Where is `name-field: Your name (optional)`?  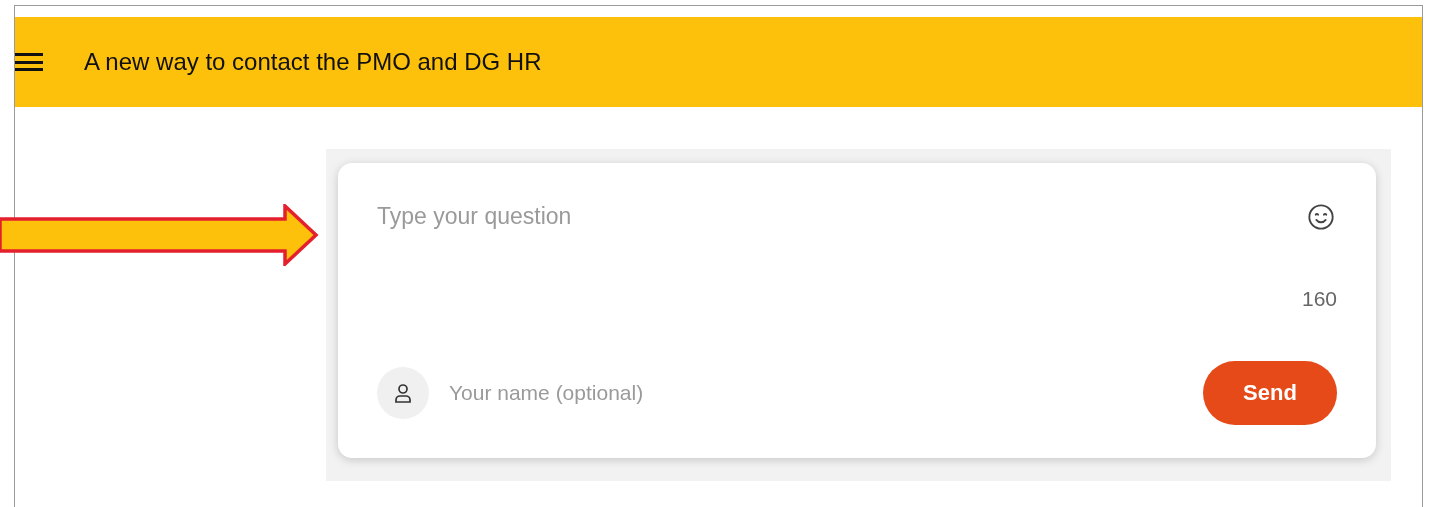
name-field: Your name (optional) is located at coordinates (826, 392).